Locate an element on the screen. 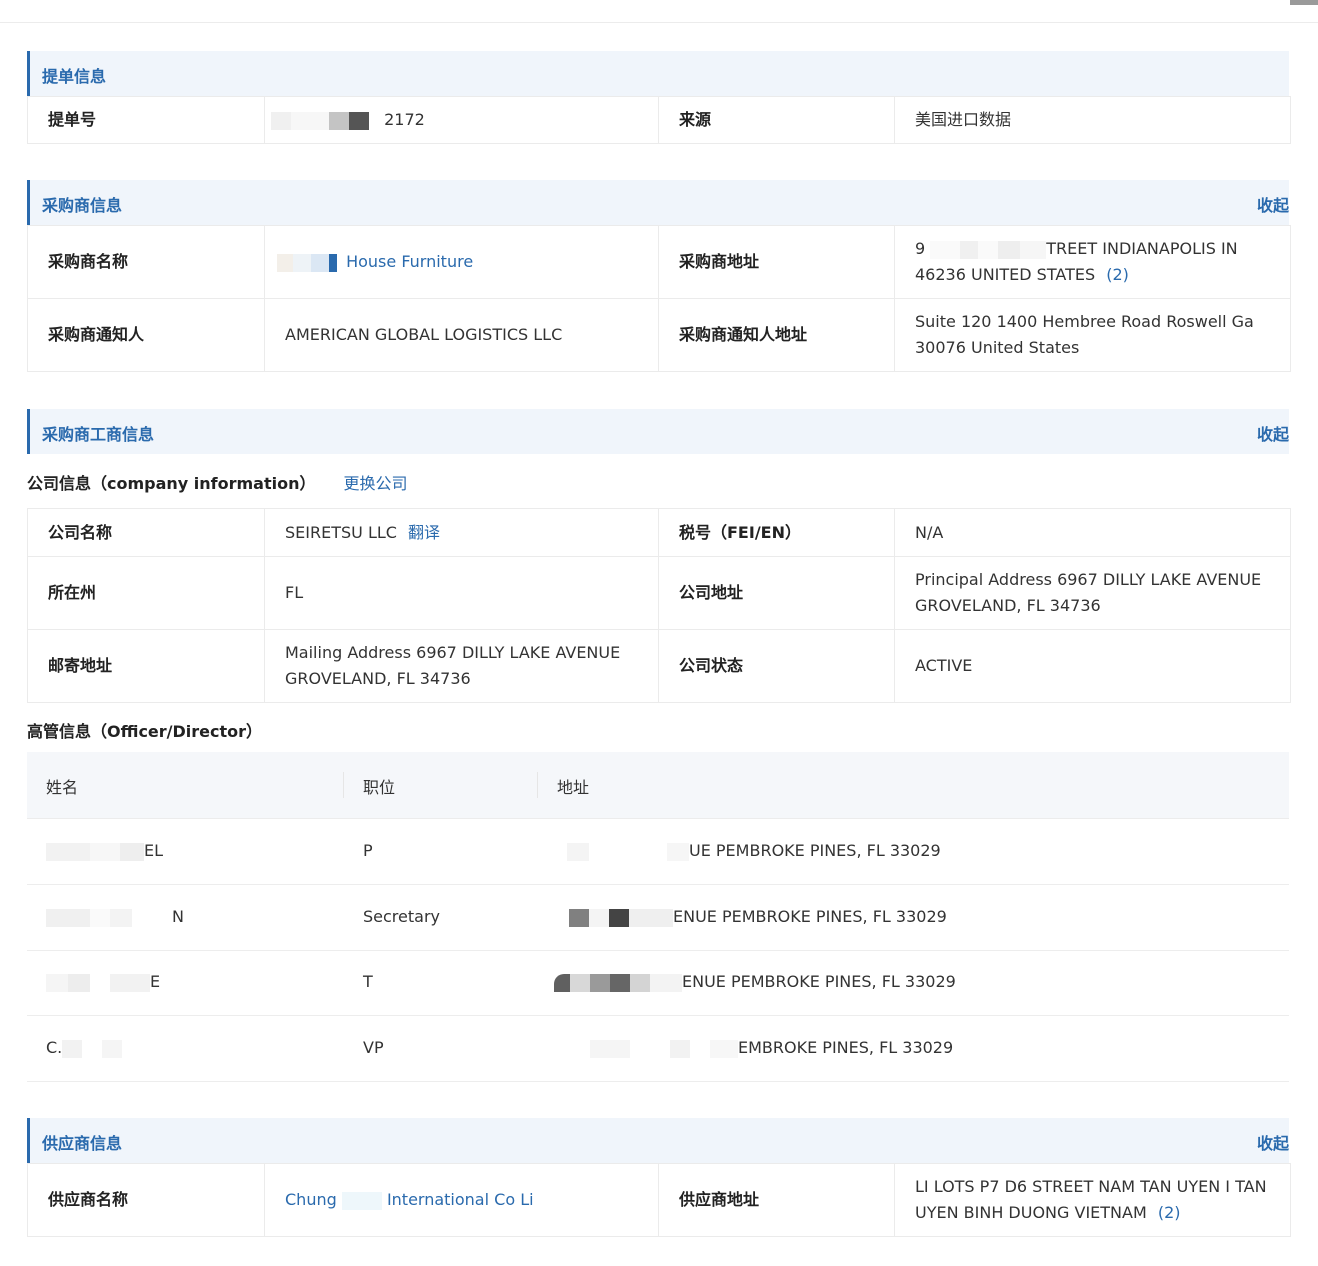 The width and height of the screenshot is (1318, 1266). officer-name-cell: C. is located at coordinates (84, 1048).